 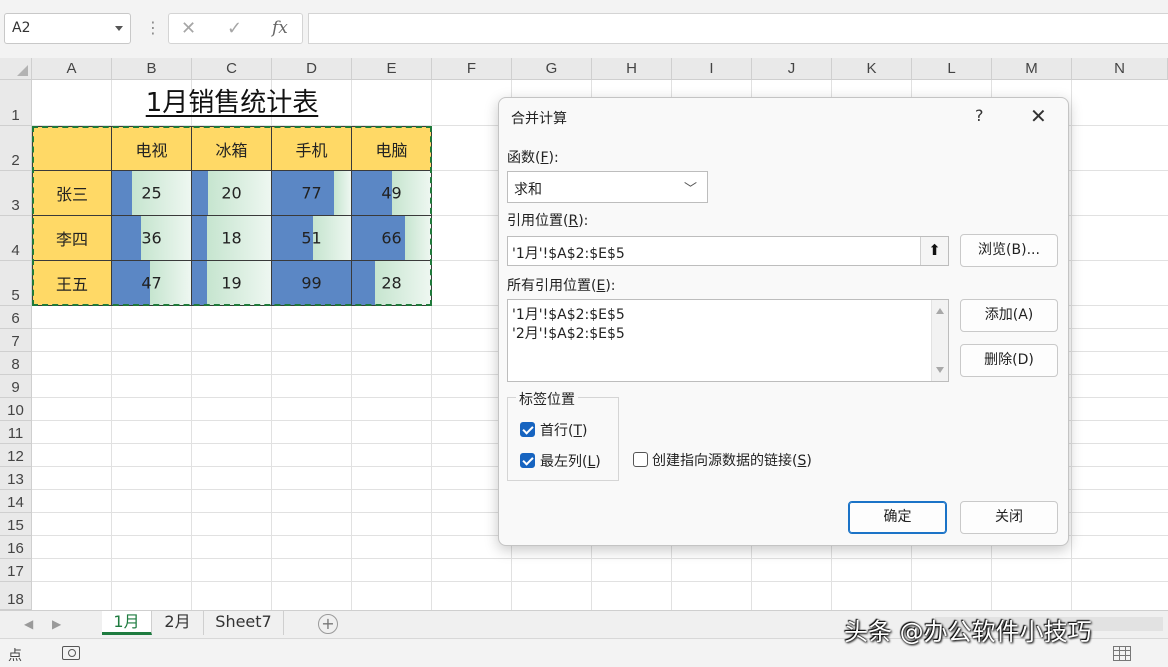 I want to click on data-cell: 47, so click(x=152, y=283).